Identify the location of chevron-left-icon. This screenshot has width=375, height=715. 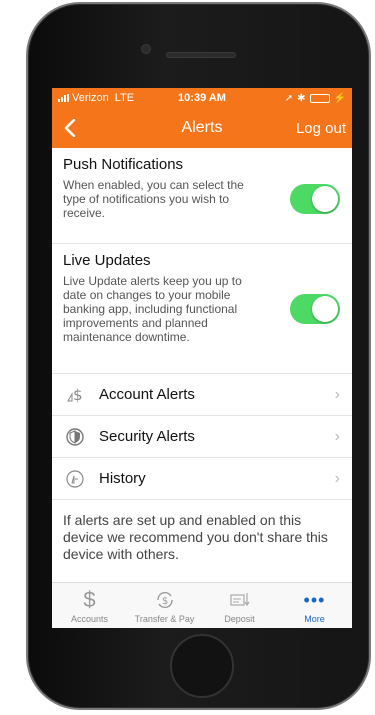
(70, 128).